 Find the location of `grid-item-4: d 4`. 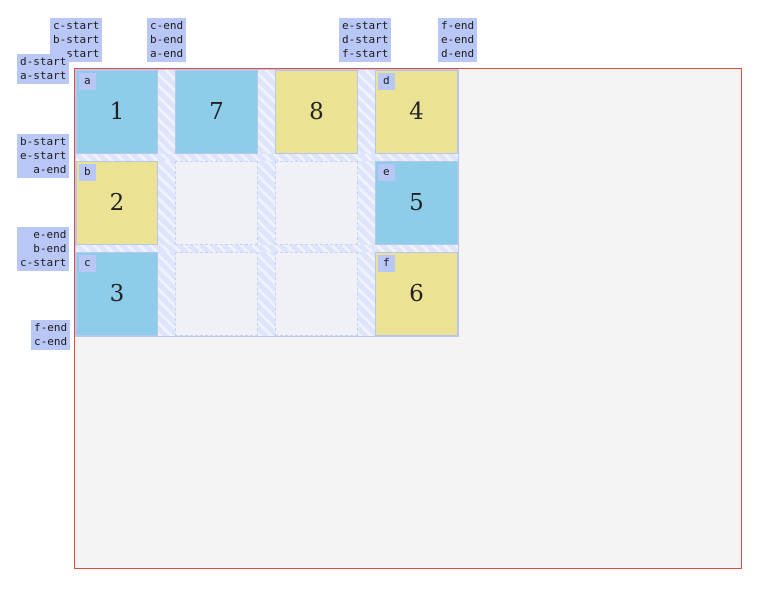

grid-item-4: d 4 is located at coordinates (416, 112).